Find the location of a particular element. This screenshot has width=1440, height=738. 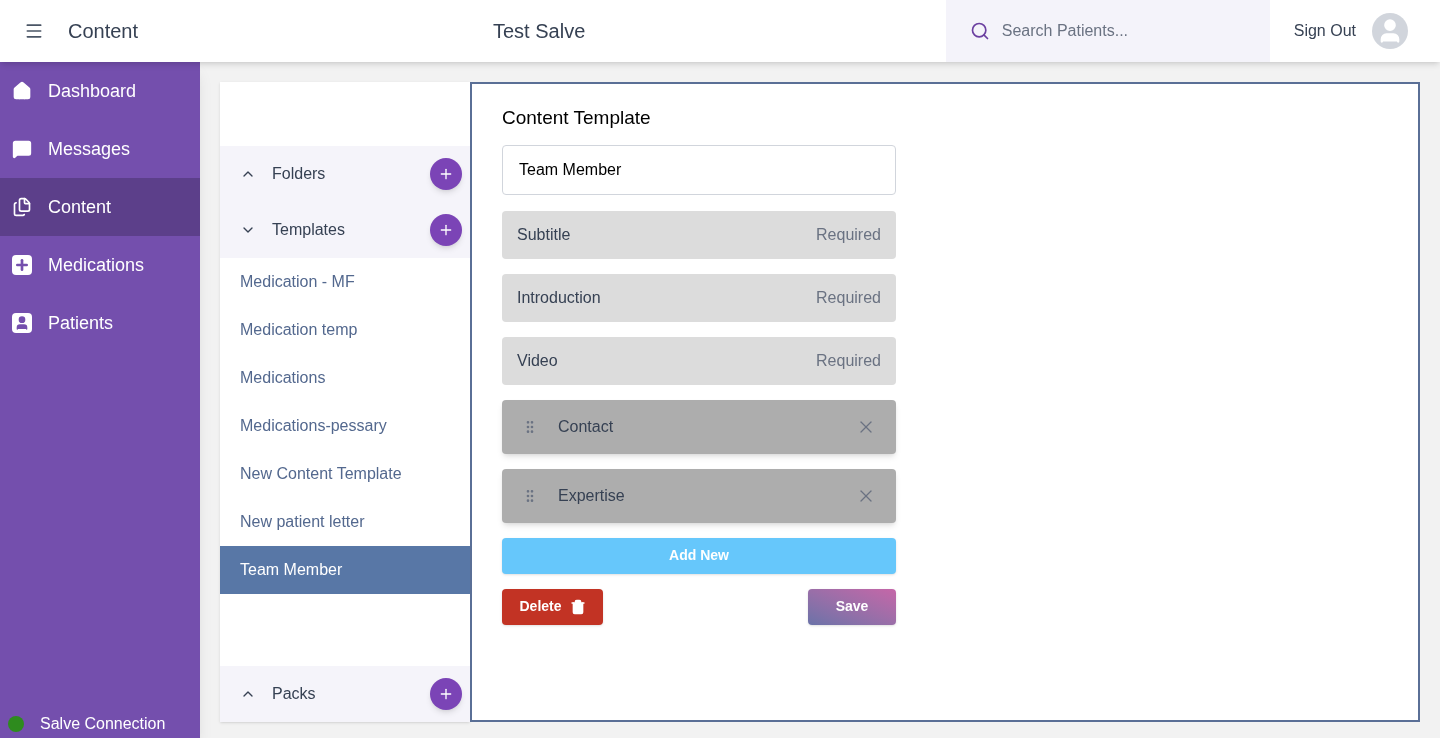

trash-icon is located at coordinates (577, 606).